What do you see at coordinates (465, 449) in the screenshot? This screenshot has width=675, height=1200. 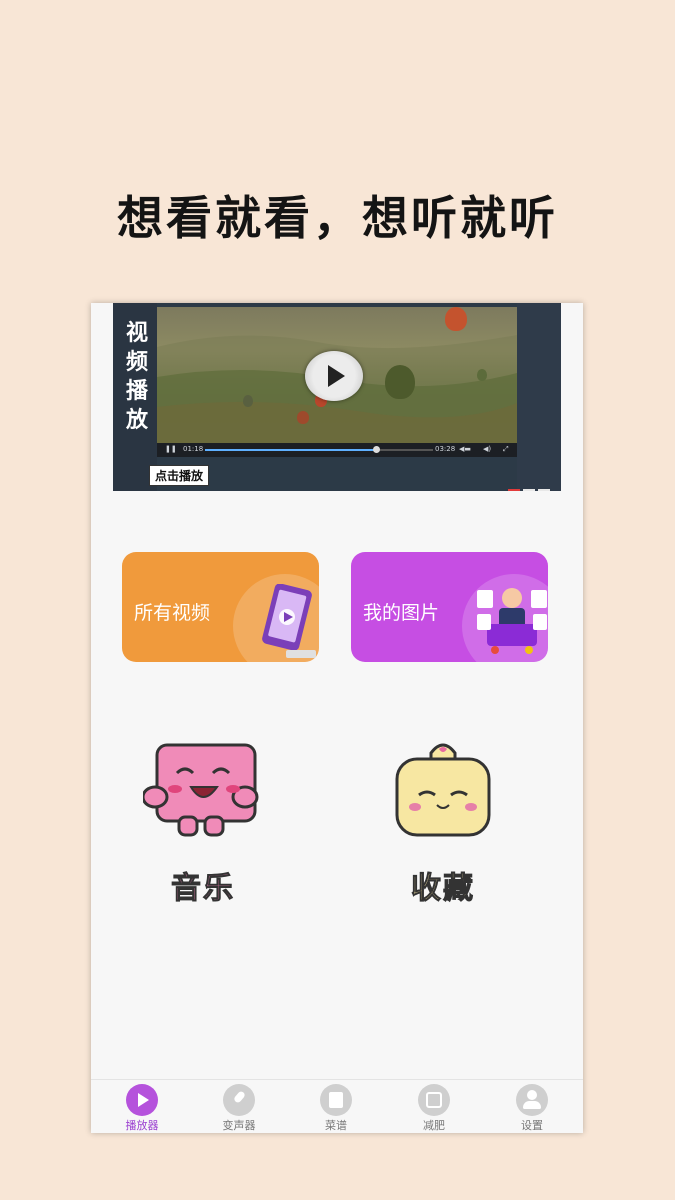 I see `volume-icon: ◀▬` at bounding box center [465, 449].